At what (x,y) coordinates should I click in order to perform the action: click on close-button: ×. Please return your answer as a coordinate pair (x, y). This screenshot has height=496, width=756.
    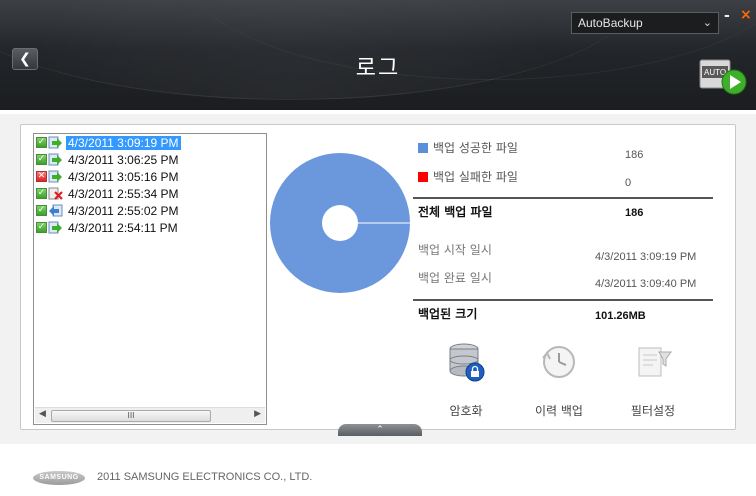
    Looking at the image, I should click on (746, 15).